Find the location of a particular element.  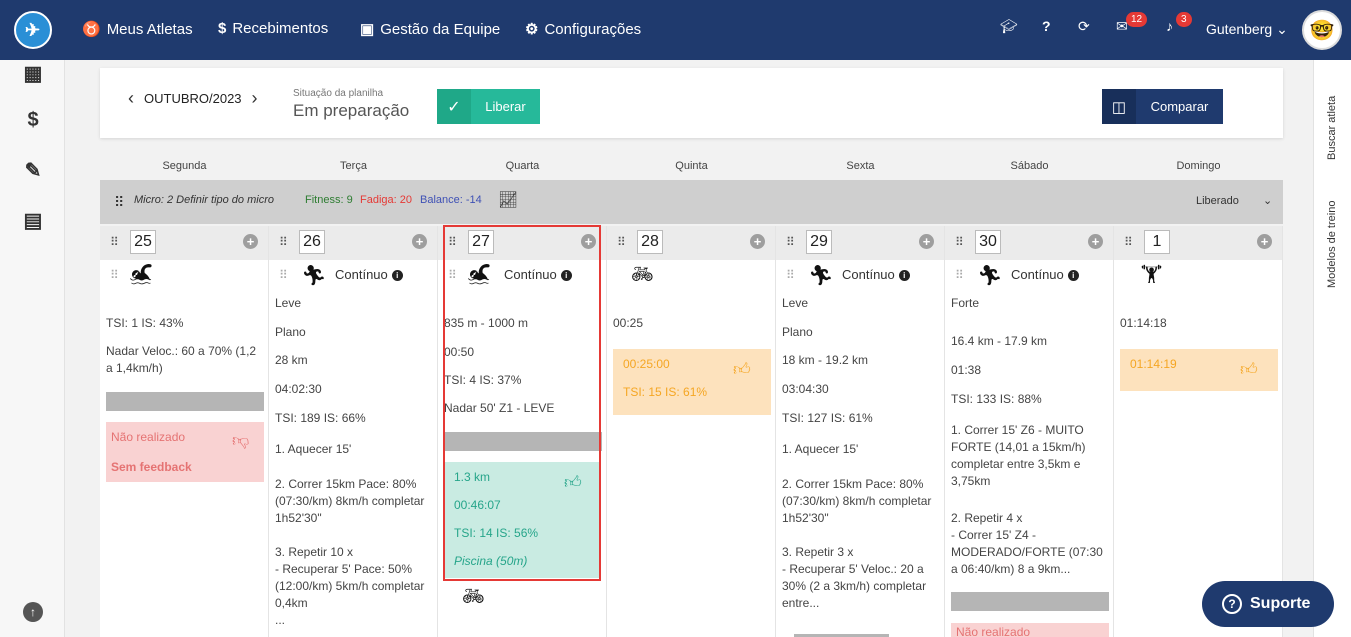

user-menu: Gutenberg ⌄ is located at coordinates (1247, 29).